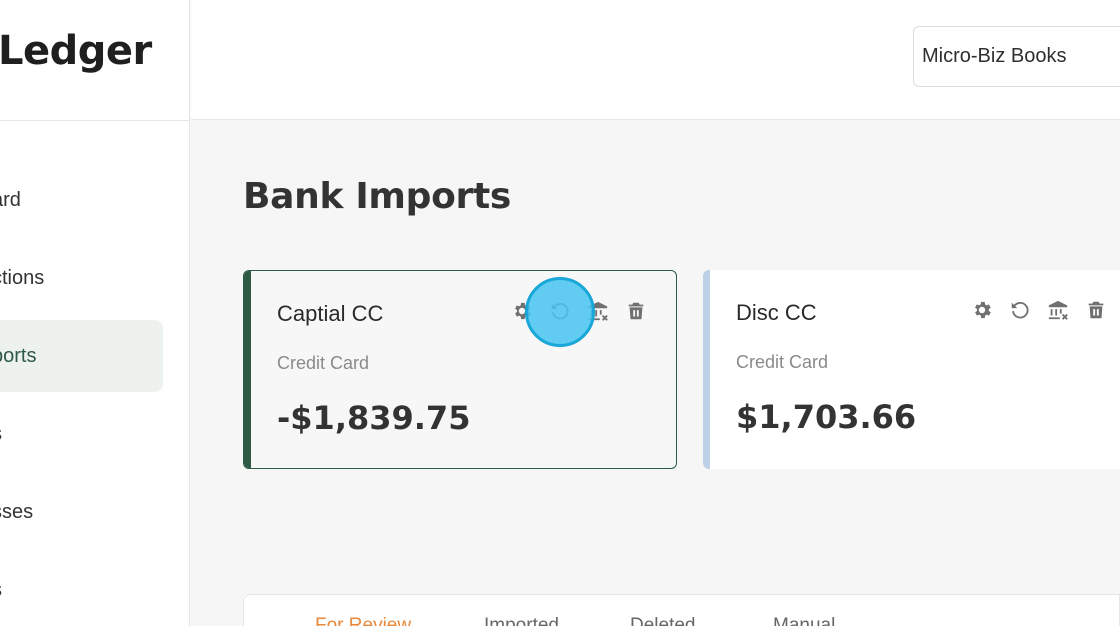 This screenshot has width=1120, height=626. Describe the element at coordinates (81, 278) in the screenshot. I see `sidebar-item-transactions: ctions` at that location.